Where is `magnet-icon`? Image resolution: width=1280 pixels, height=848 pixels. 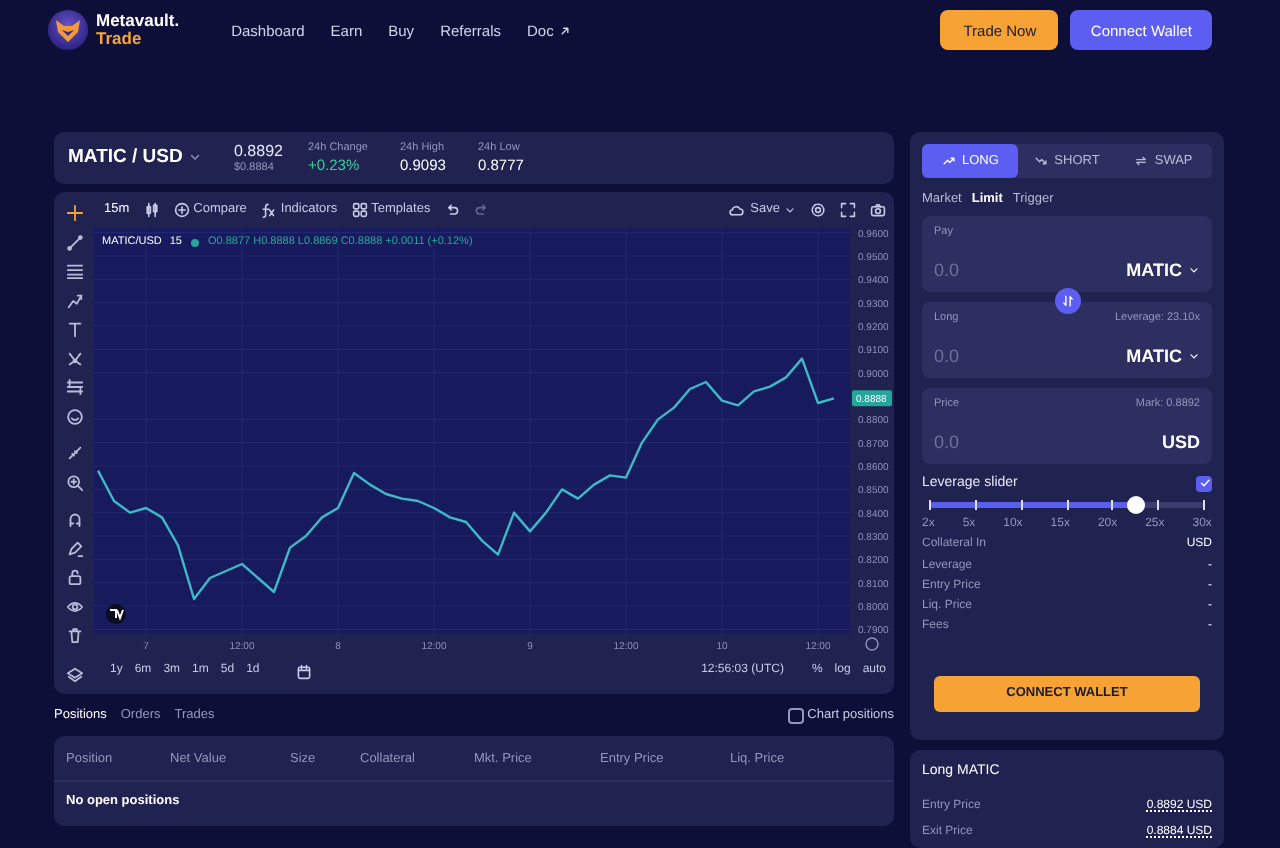
magnet-icon is located at coordinates (74, 519).